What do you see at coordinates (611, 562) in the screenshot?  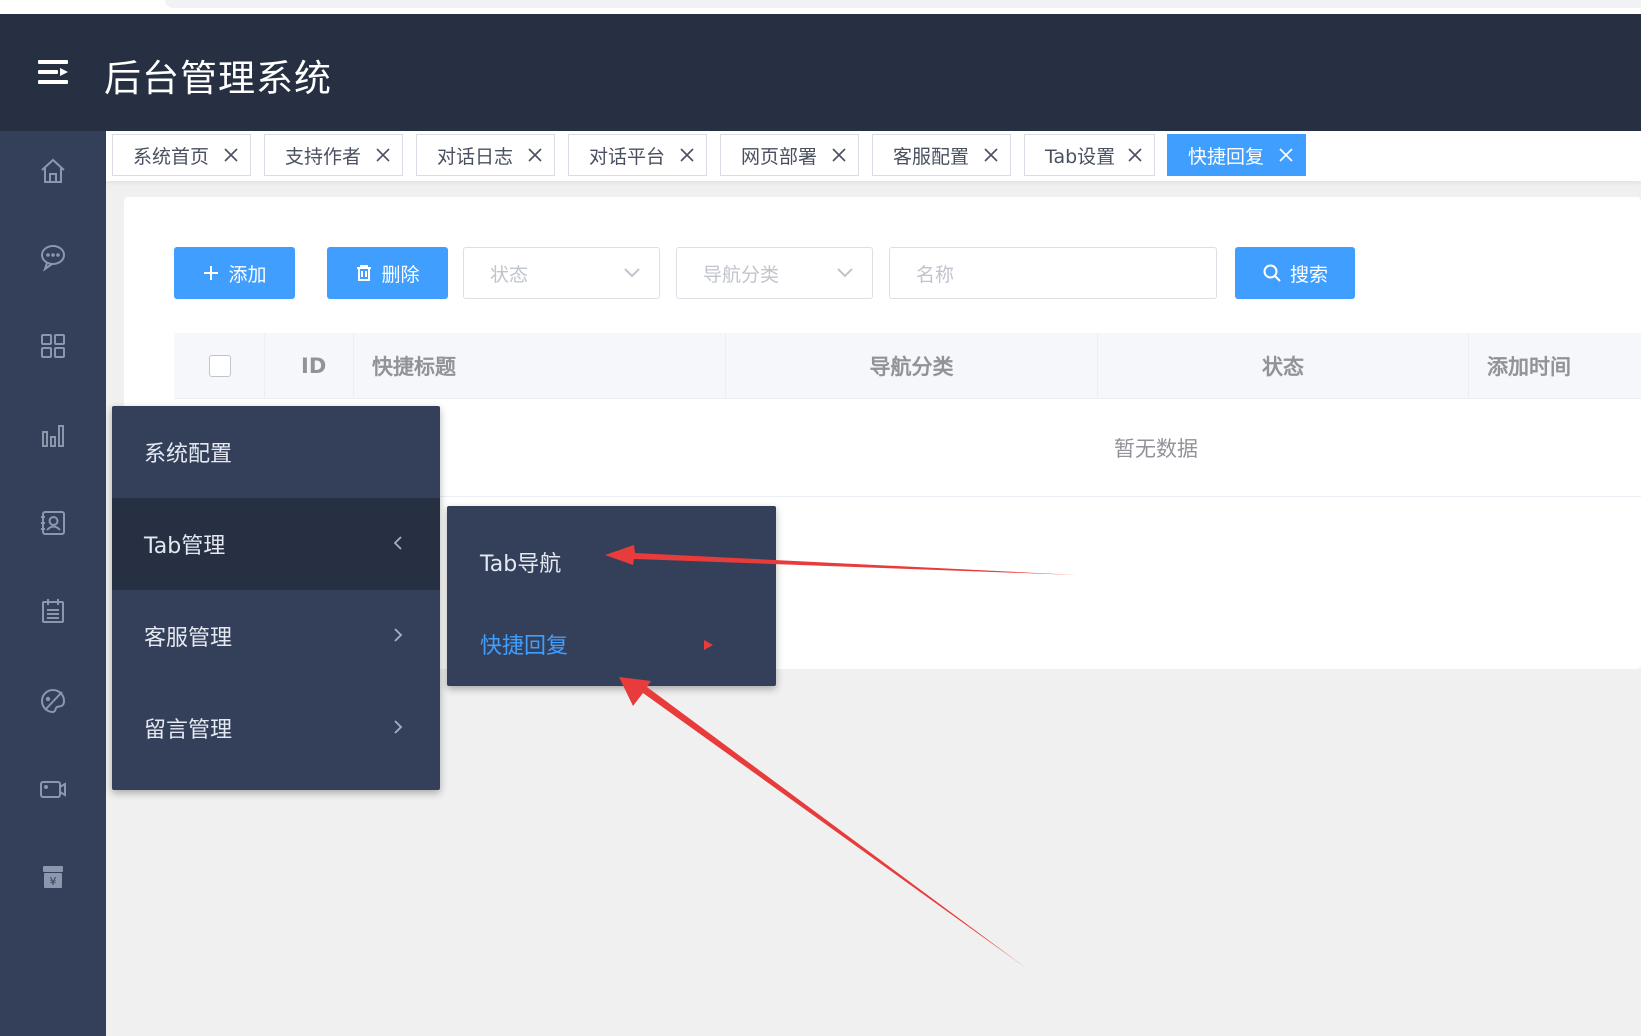 I see `submenu-item-tab-nav: Tab导航` at bounding box center [611, 562].